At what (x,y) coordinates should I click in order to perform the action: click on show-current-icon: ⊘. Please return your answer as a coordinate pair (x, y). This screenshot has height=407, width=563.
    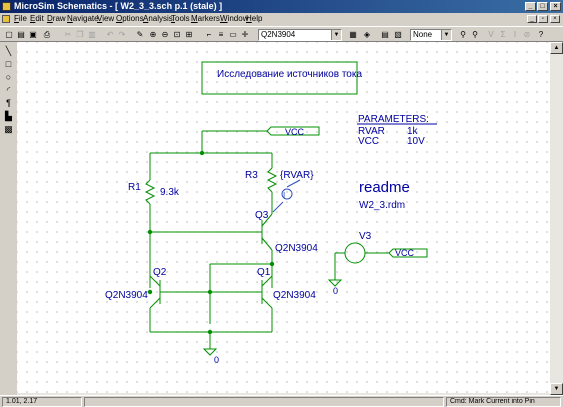
    Looking at the image, I should click on (527, 34).